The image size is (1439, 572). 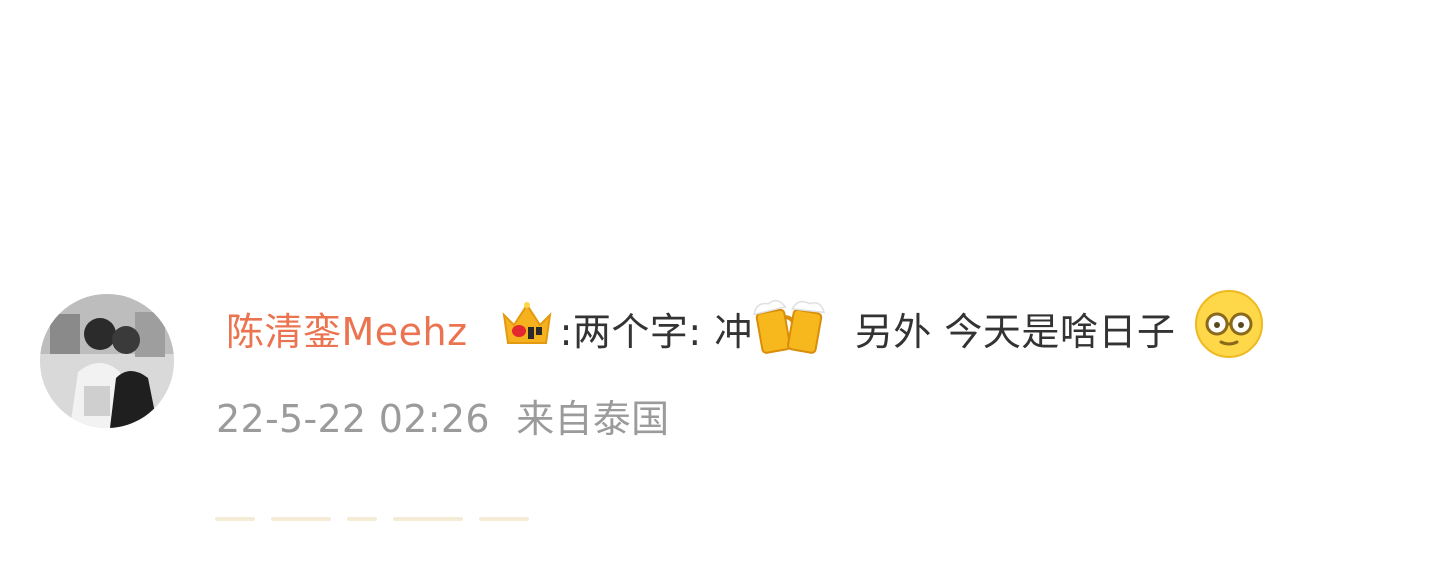 I want to click on comment-timestamp: 22-5-22 02:26, so click(x=353, y=419).